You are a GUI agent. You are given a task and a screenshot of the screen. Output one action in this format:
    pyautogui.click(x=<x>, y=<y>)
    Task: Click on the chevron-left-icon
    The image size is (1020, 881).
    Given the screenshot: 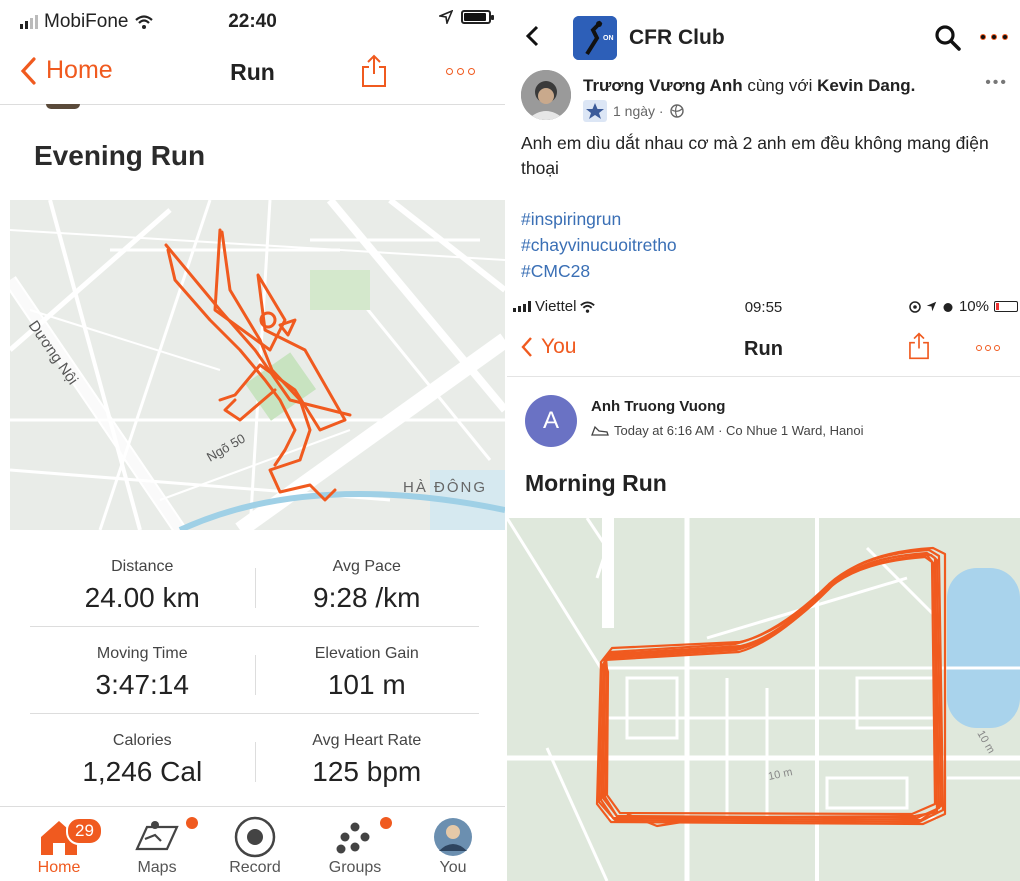 What is the action you would take?
    pyautogui.click(x=532, y=36)
    